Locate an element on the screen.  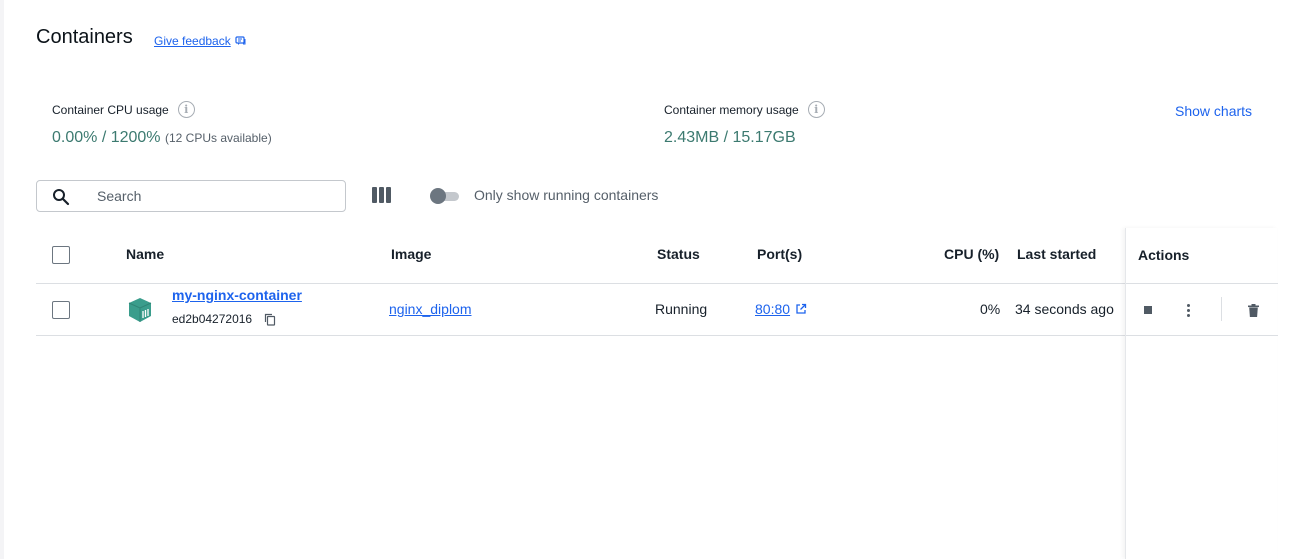
actions-header: Actions is located at coordinates (1202, 256).